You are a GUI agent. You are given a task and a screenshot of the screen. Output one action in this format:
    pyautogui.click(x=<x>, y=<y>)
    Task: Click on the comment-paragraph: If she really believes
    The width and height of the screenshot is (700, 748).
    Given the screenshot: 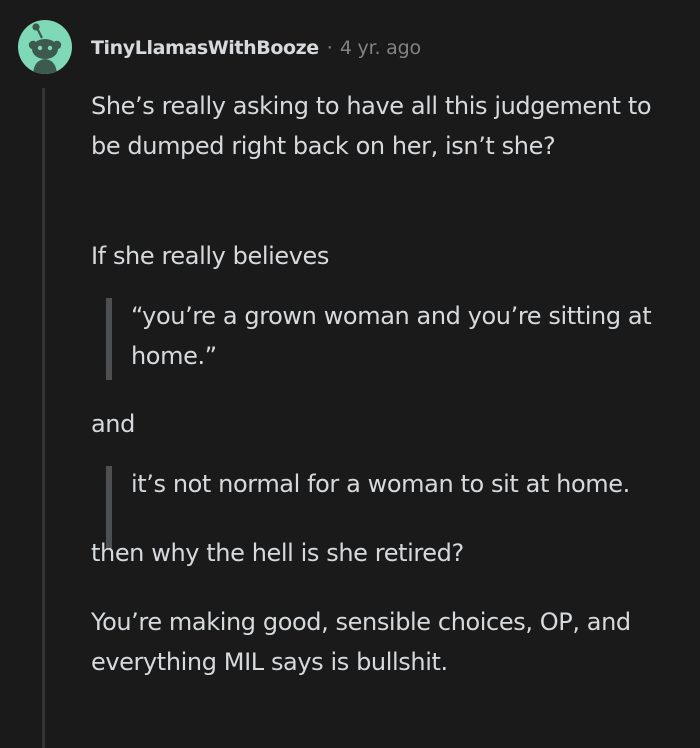 What is the action you would take?
    pyautogui.click(x=210, y=256)
    